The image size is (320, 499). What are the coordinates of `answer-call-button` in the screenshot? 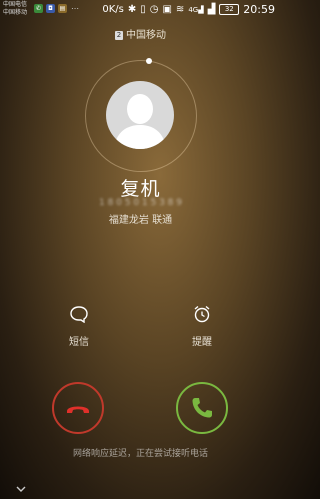 It's located at (202, 408).